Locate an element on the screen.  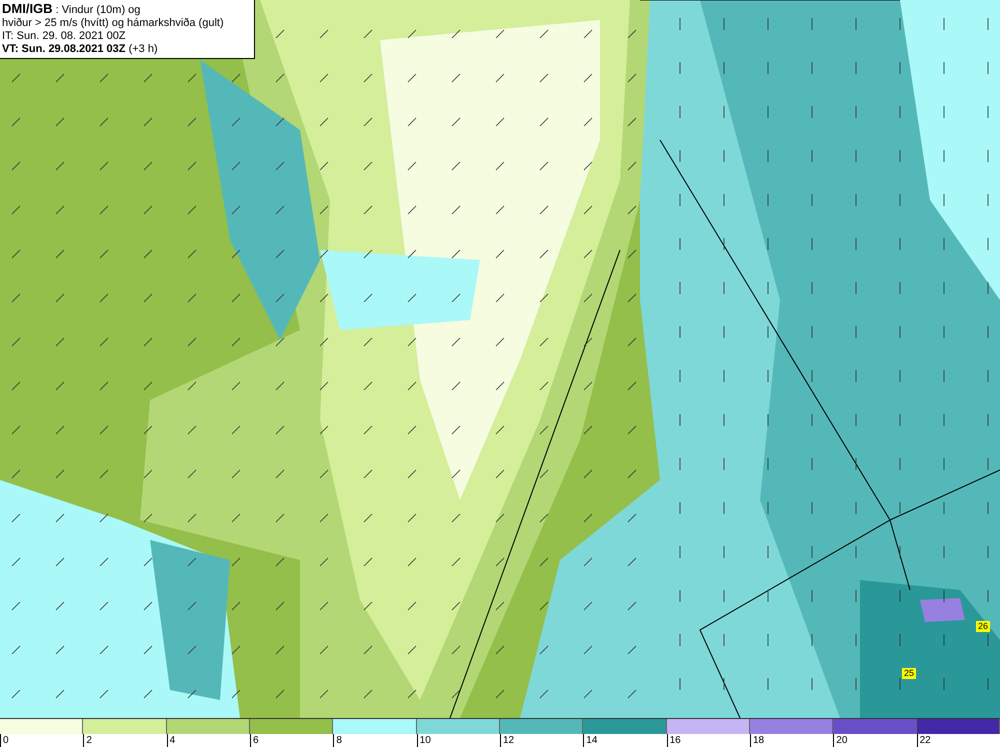
forecast-offset: (+3 h) is located at coordinates (143, 49).